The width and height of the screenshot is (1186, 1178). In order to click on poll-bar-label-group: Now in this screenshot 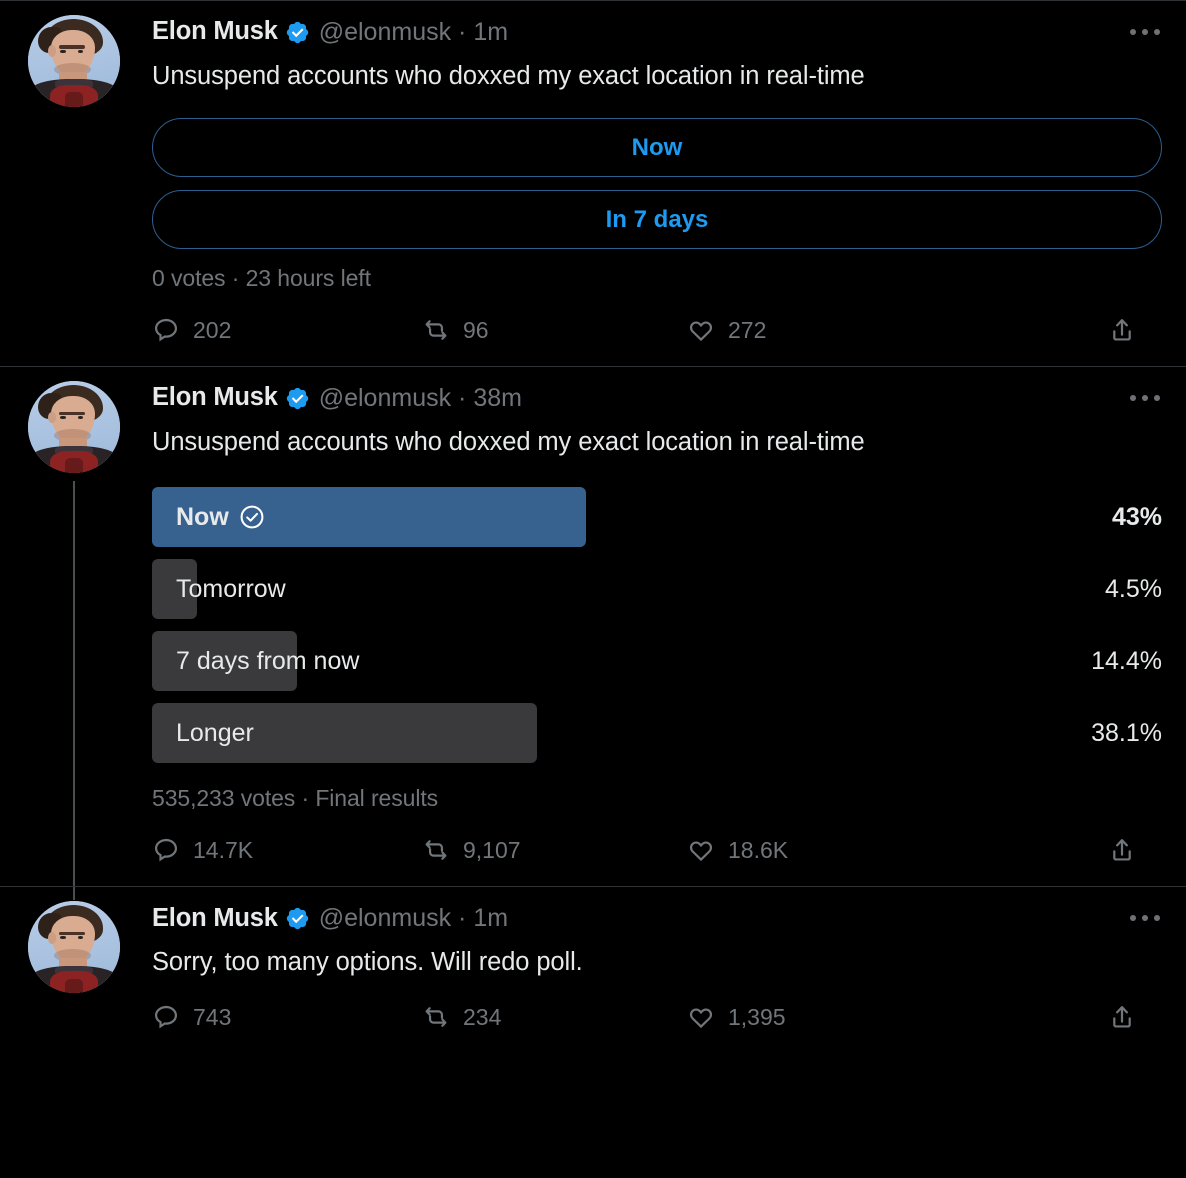, I will do `click(208, 517)`.